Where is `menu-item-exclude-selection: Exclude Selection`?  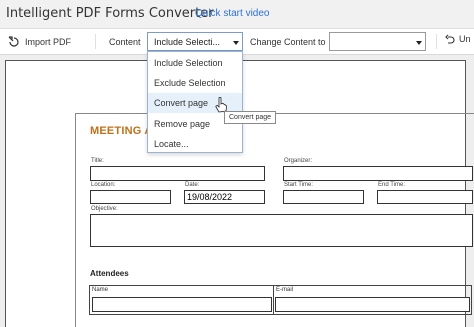
menu-item-exclude-selection: Exclude Selection is located at coordinates (195, 83).